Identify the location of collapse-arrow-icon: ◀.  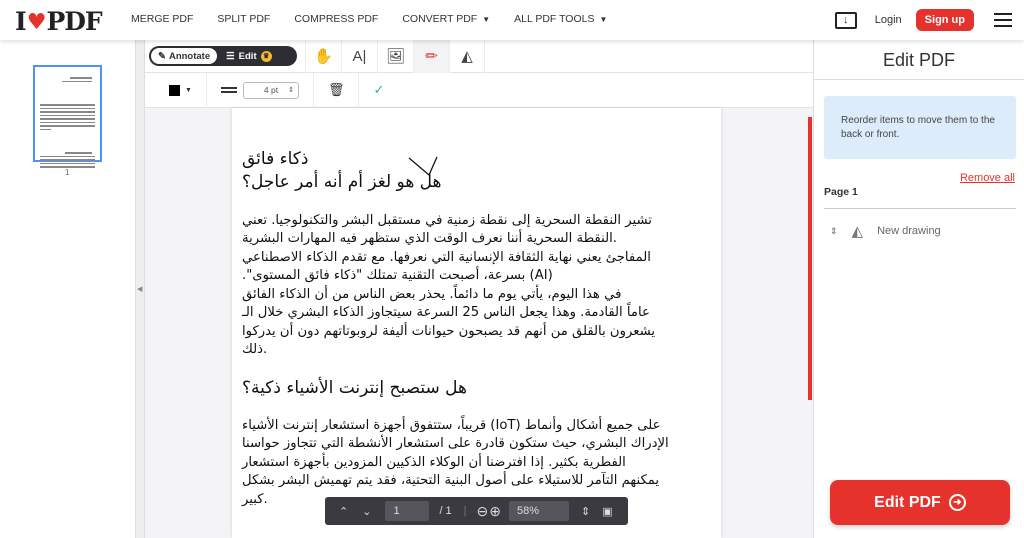
(140, 289).